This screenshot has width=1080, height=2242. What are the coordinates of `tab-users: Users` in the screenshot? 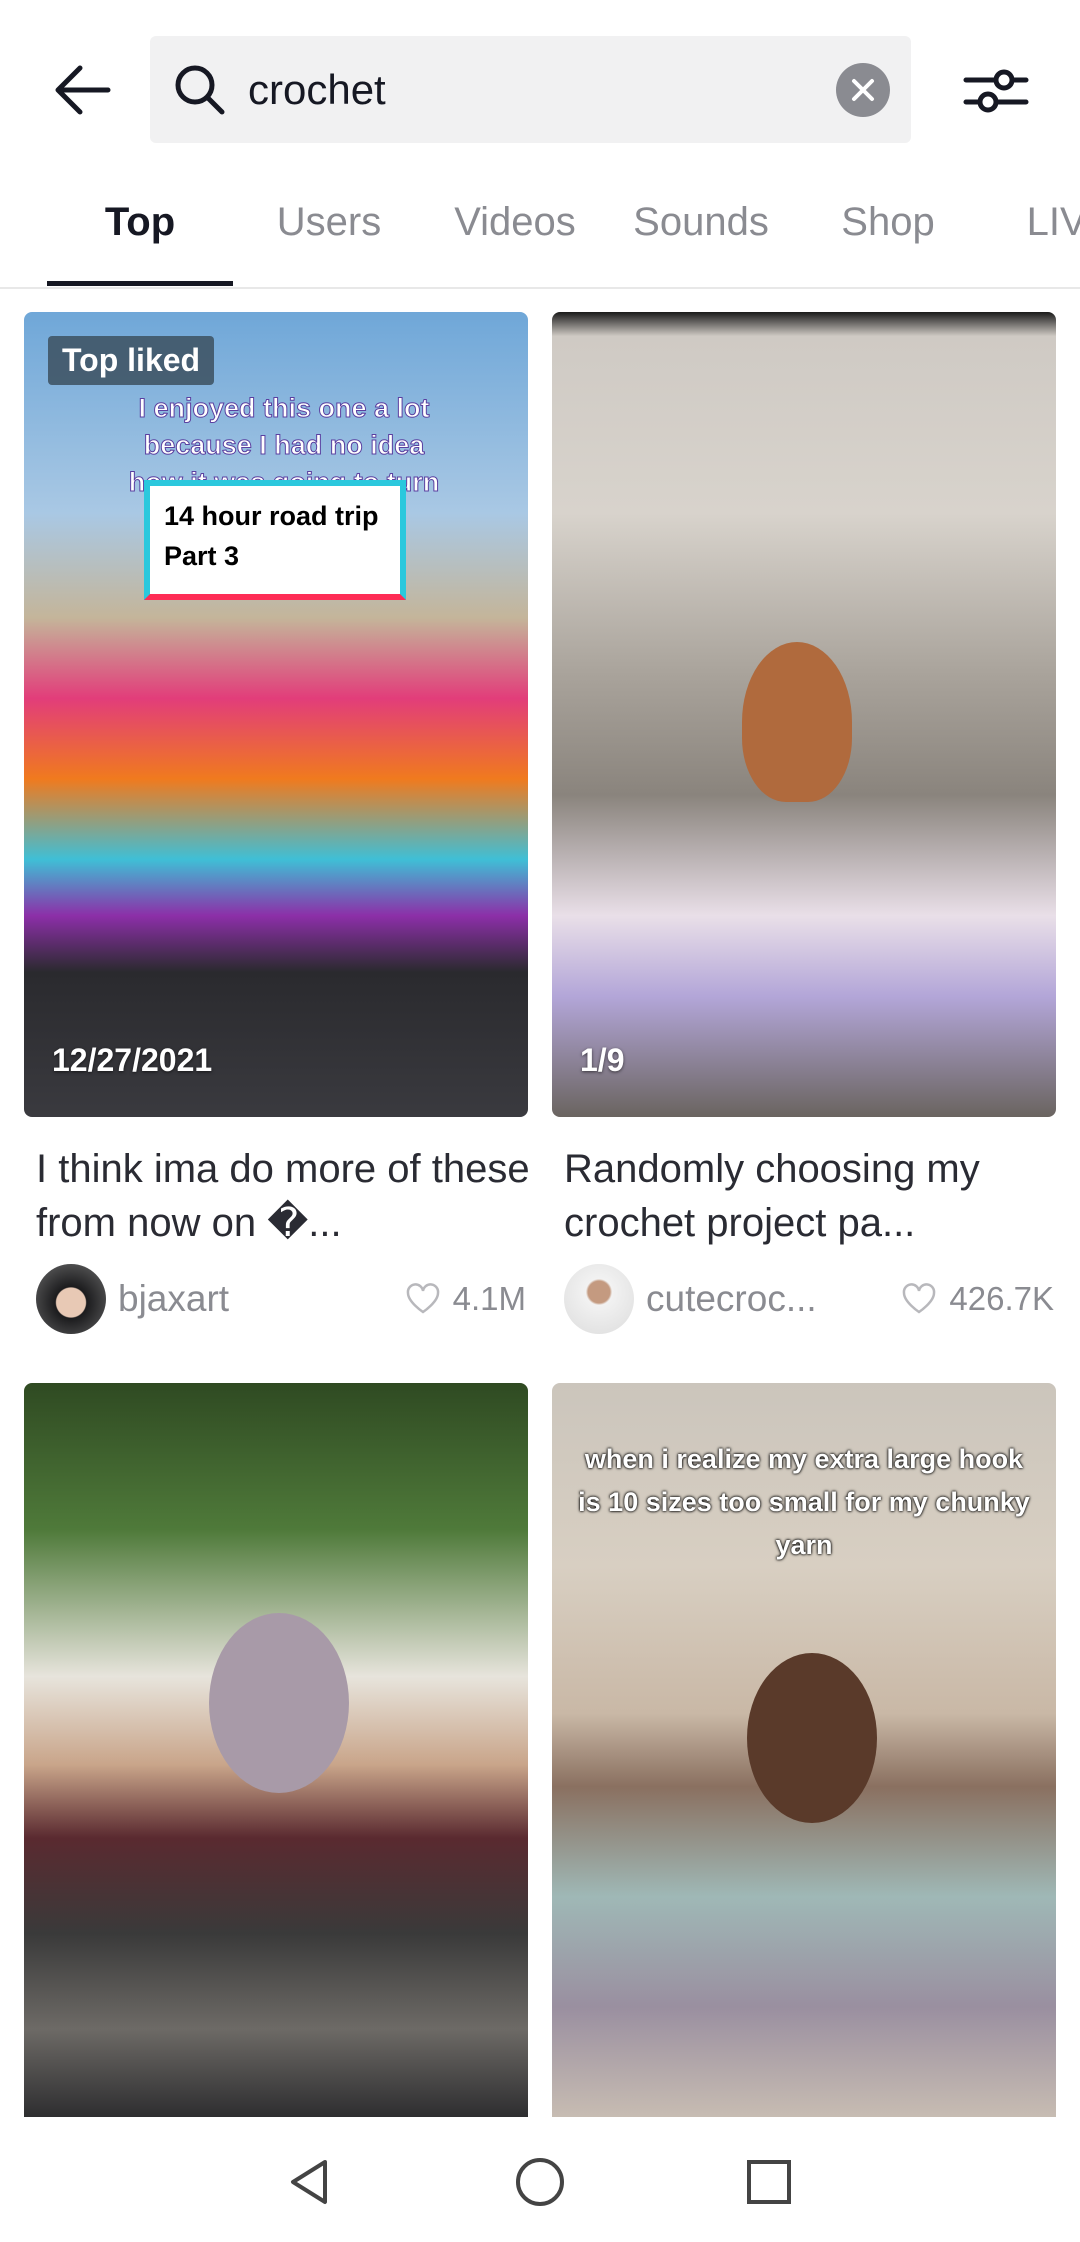 It's located at (329, 222).